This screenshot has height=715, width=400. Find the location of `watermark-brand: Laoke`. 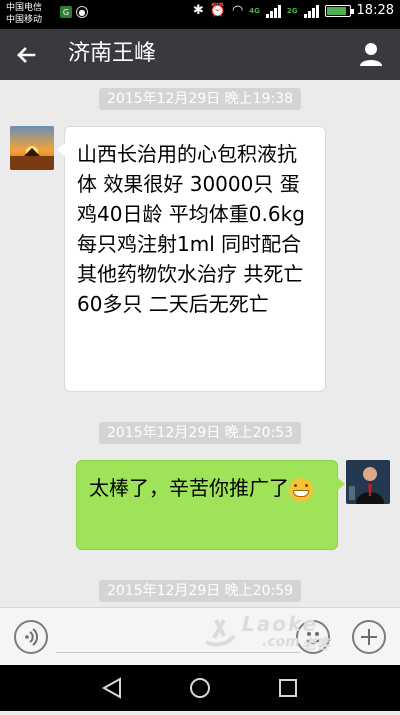

watermark-brand: Laoke is located at coordinates (280, 624).